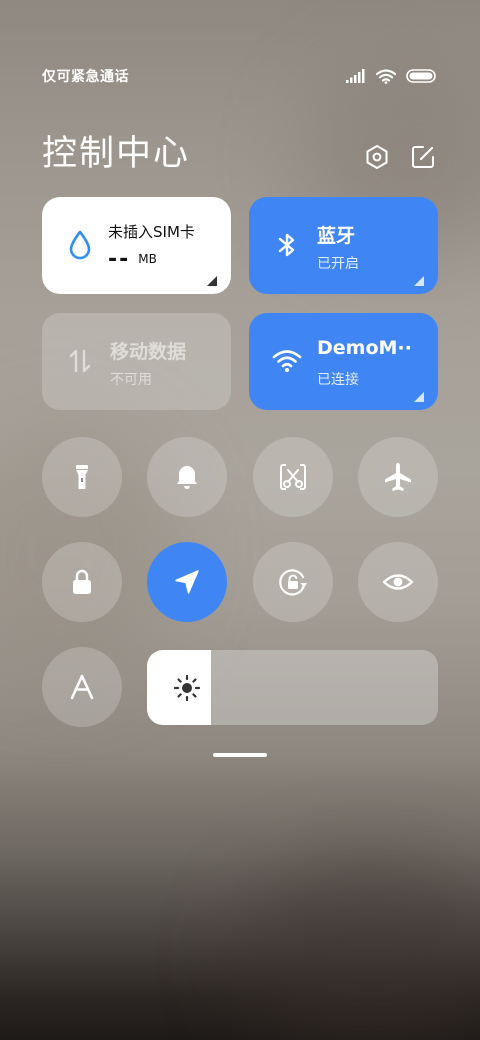  I want to click on lock-icon, so click(82, 582).